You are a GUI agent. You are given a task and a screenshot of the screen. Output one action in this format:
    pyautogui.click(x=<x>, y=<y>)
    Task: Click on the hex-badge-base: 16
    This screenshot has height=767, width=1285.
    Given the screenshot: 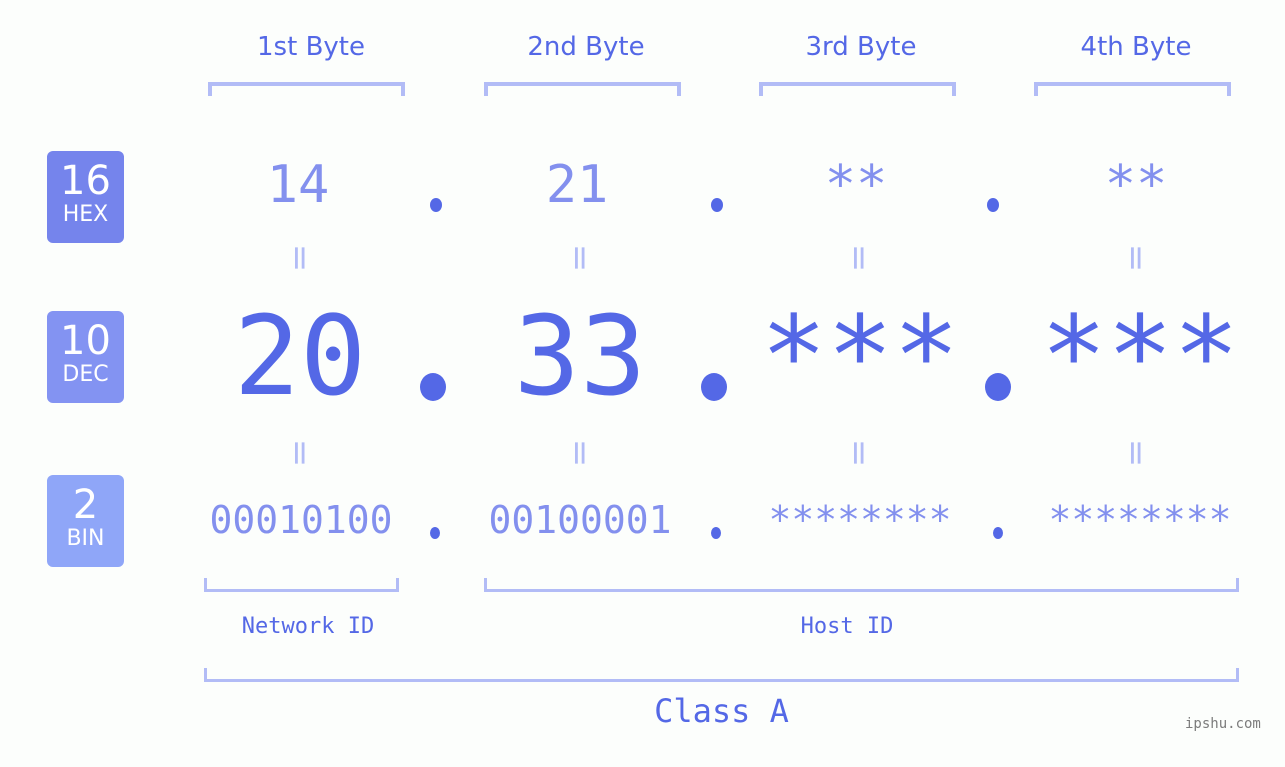 What is the action you would take?
    pyautogui.click(x=85, y=181)
    